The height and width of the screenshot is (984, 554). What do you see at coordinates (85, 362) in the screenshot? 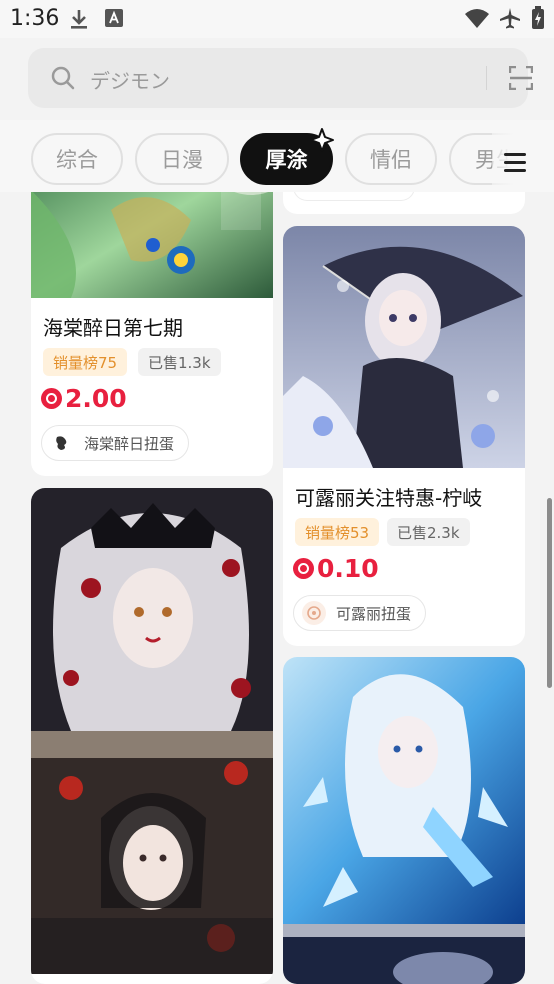
I see `sales-rank-badge: 销量榜75` at bounding box center [85, 362].